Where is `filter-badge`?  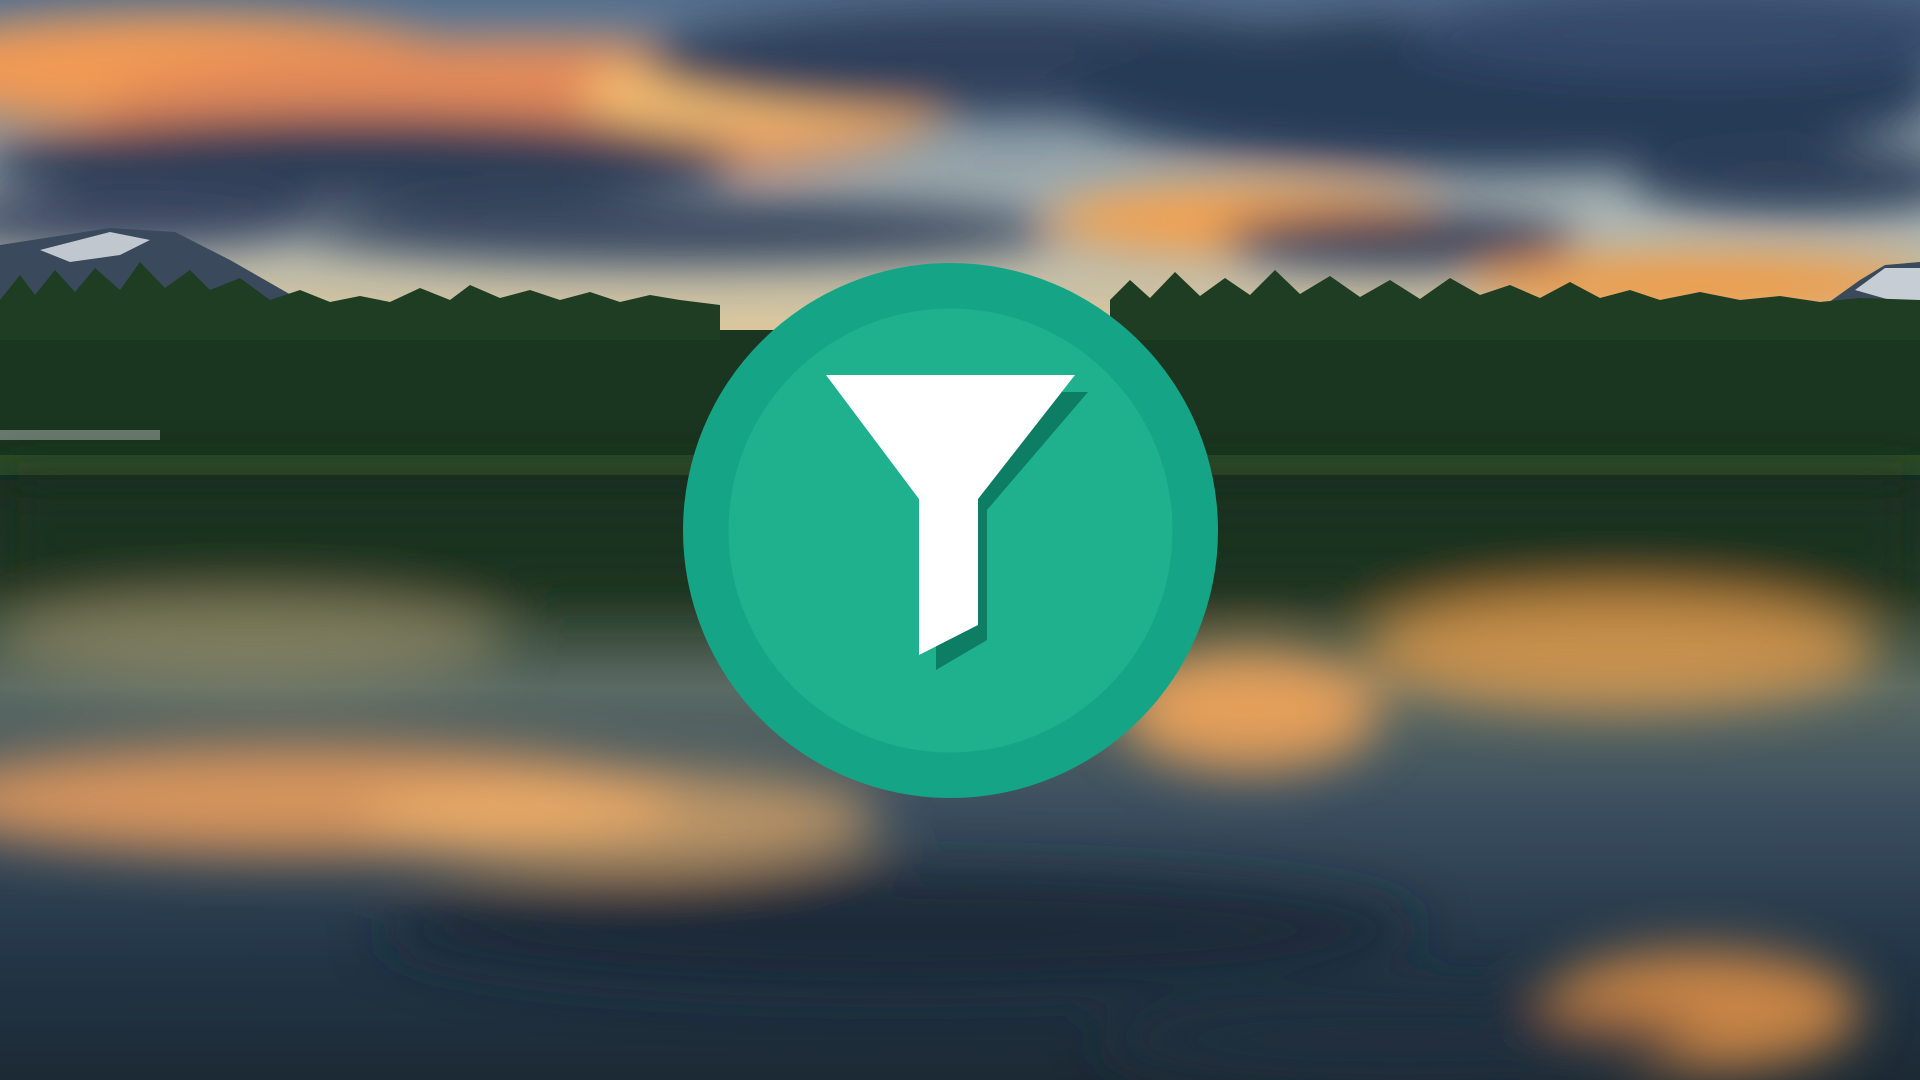
filter-badge is located at coordinates (950, 530).